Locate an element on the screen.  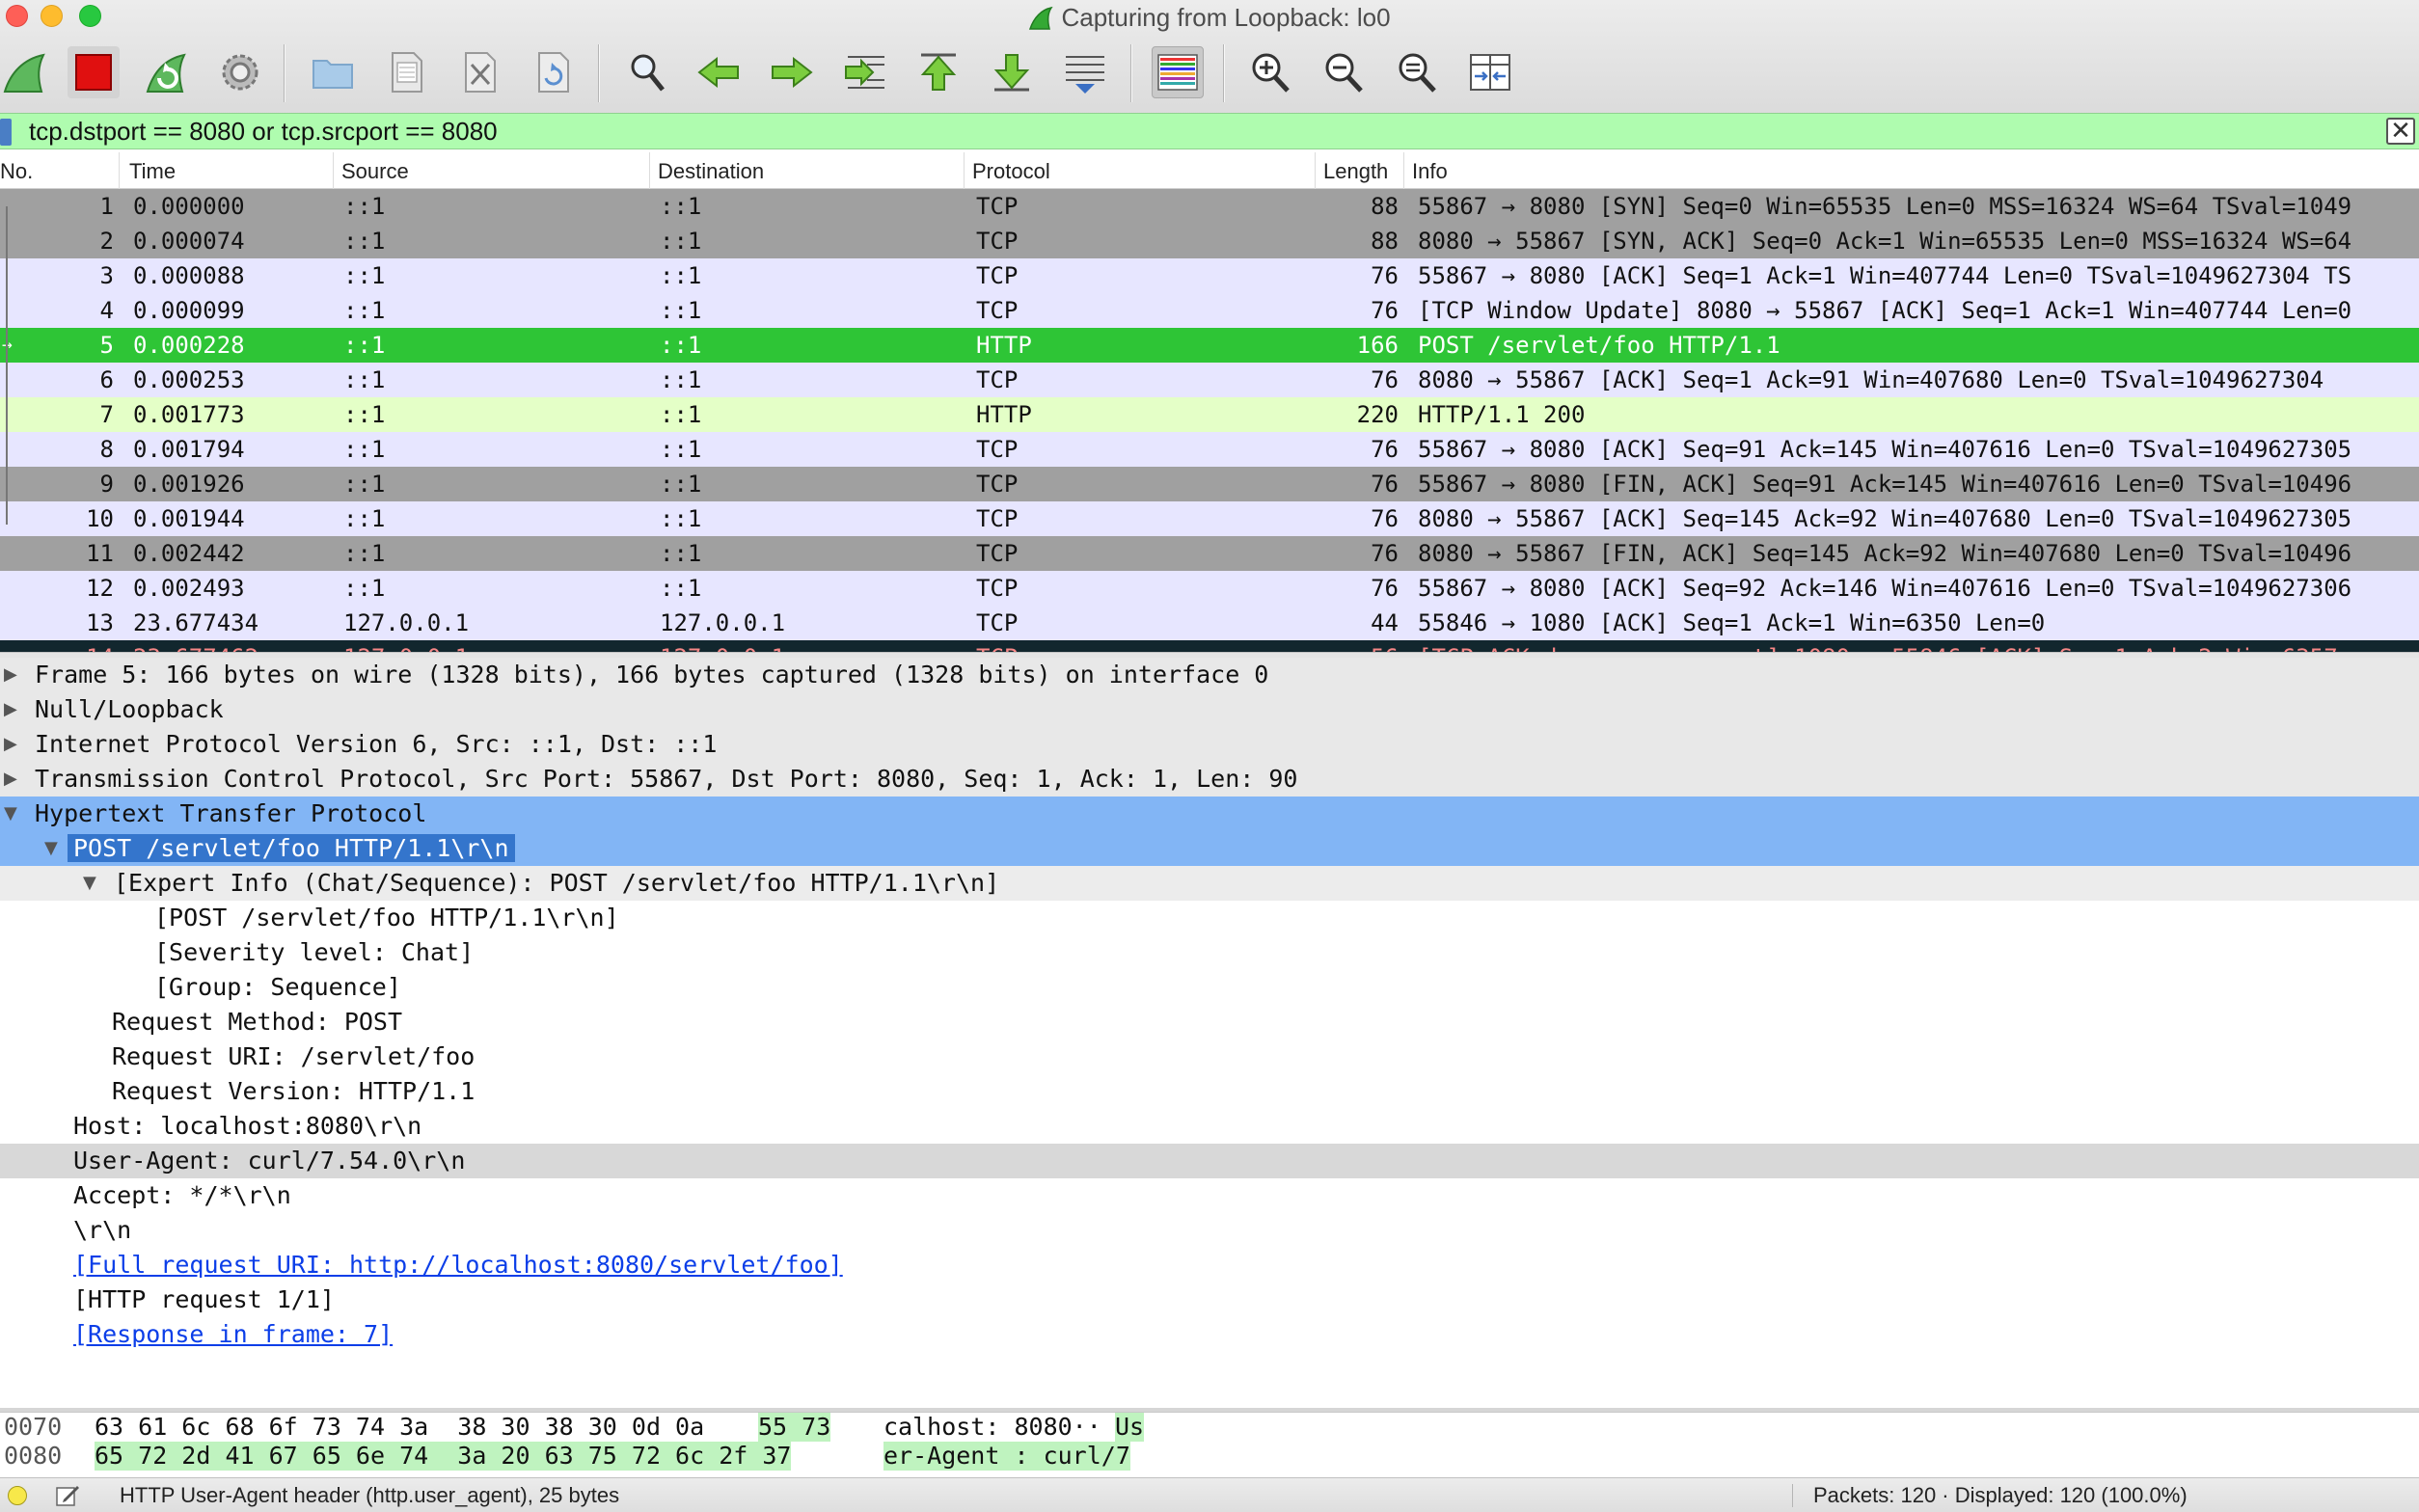
restart-capture-button is located at coordinates (167, 72).